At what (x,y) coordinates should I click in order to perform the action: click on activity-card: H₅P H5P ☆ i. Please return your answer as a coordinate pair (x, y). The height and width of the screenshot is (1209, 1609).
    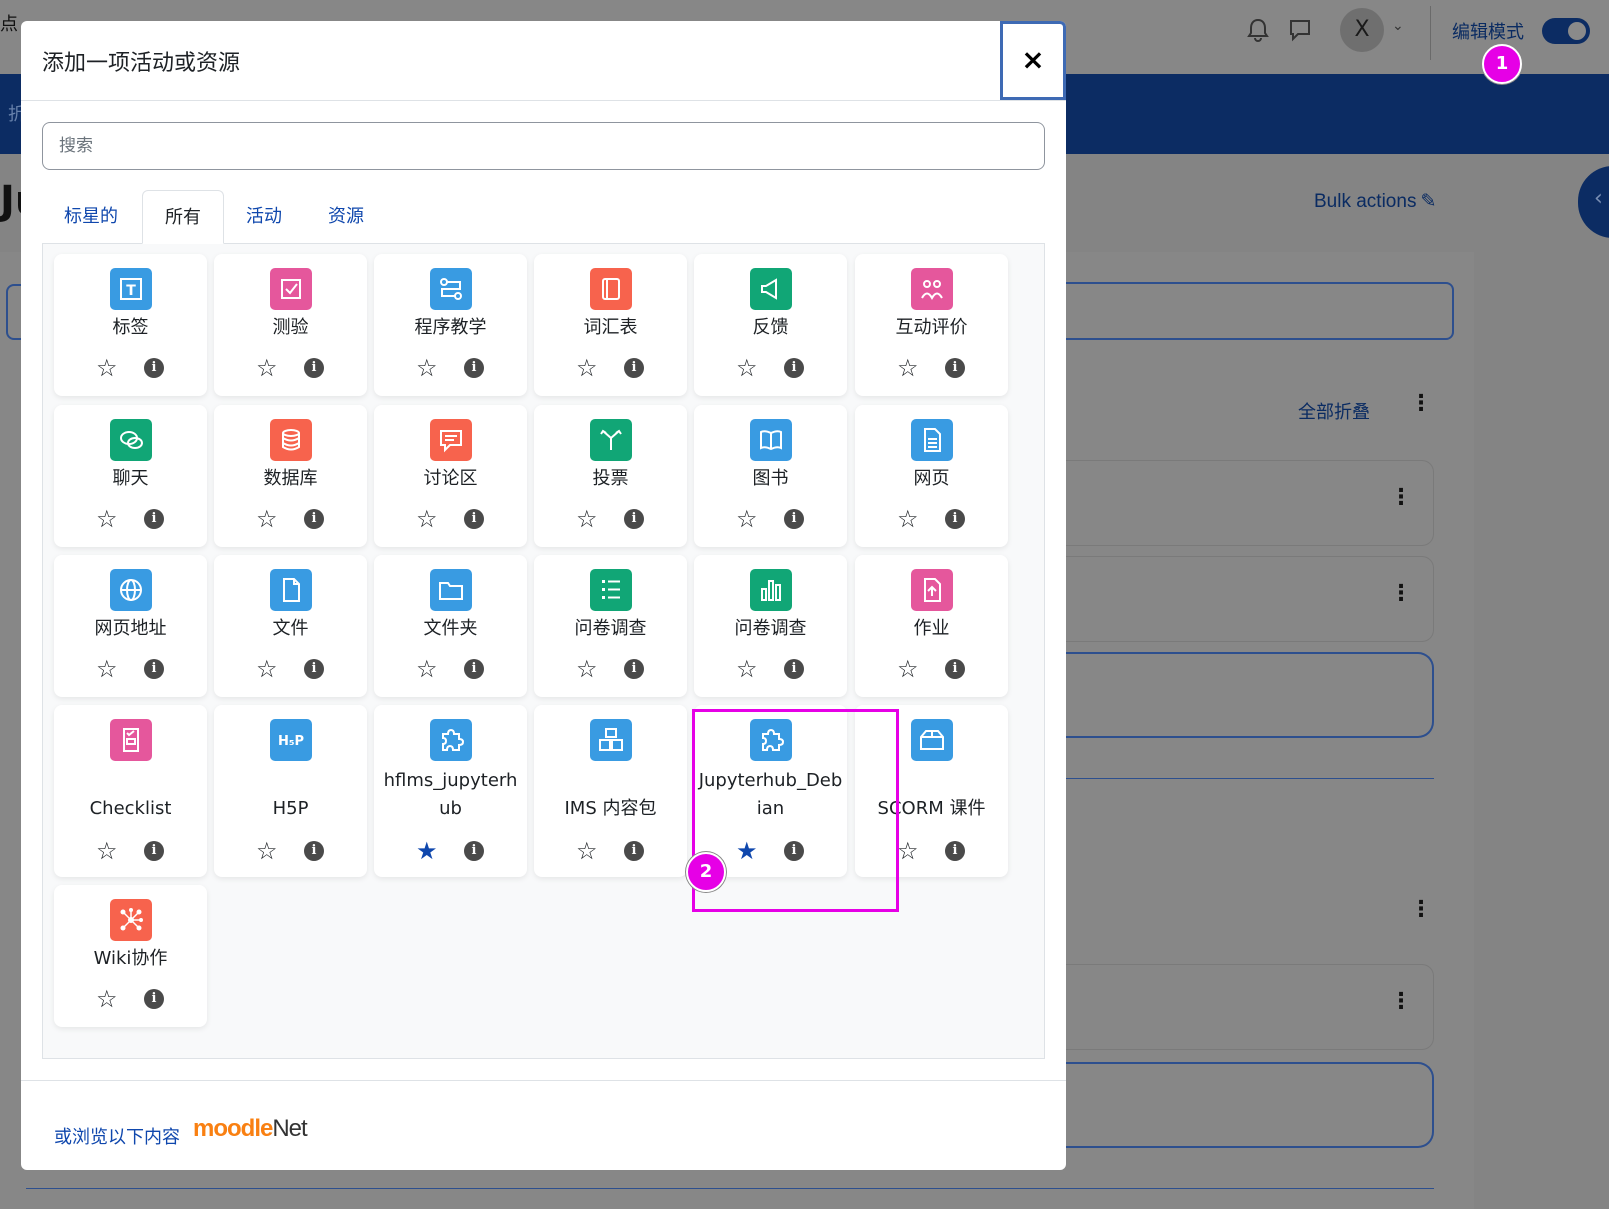
    Looking at the image, I should click on (290, 791).